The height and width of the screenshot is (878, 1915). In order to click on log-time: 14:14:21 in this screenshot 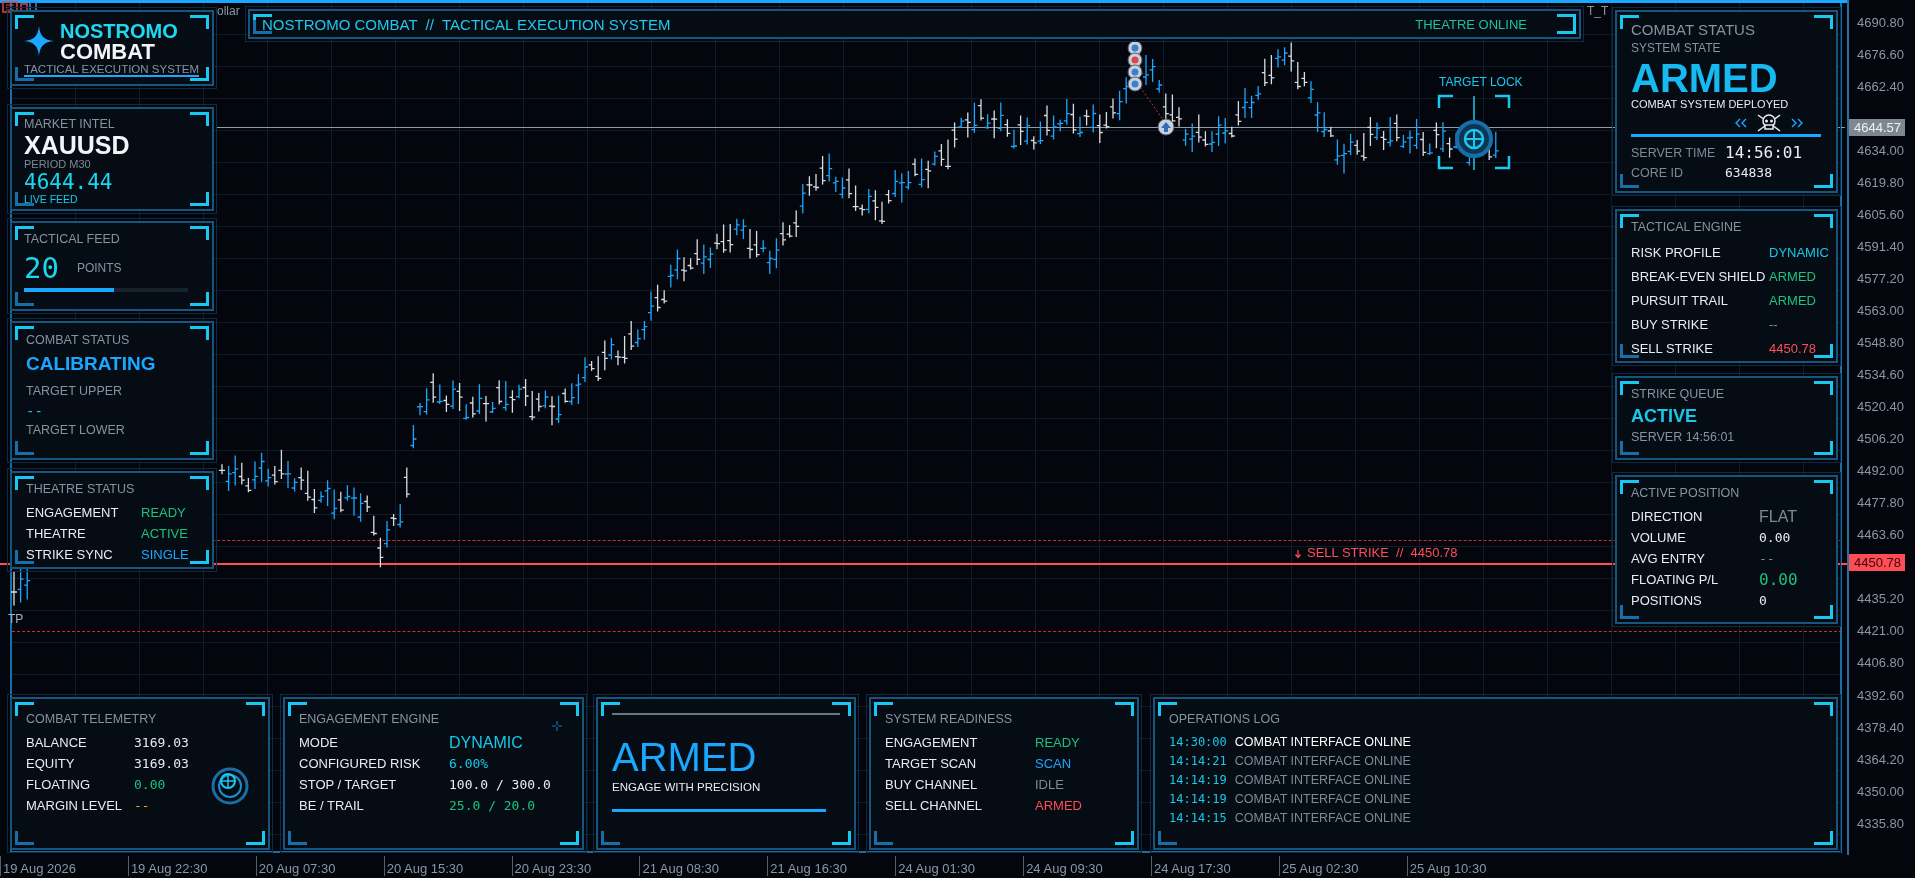, I will do `click(1198, 760)`.